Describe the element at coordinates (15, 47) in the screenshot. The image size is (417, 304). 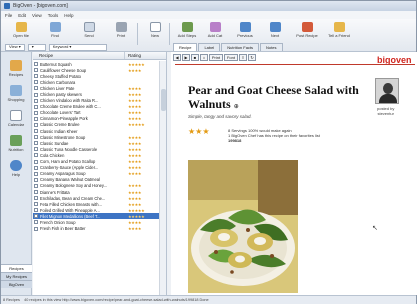
I see `view-dropdown: View ▾` at that location.